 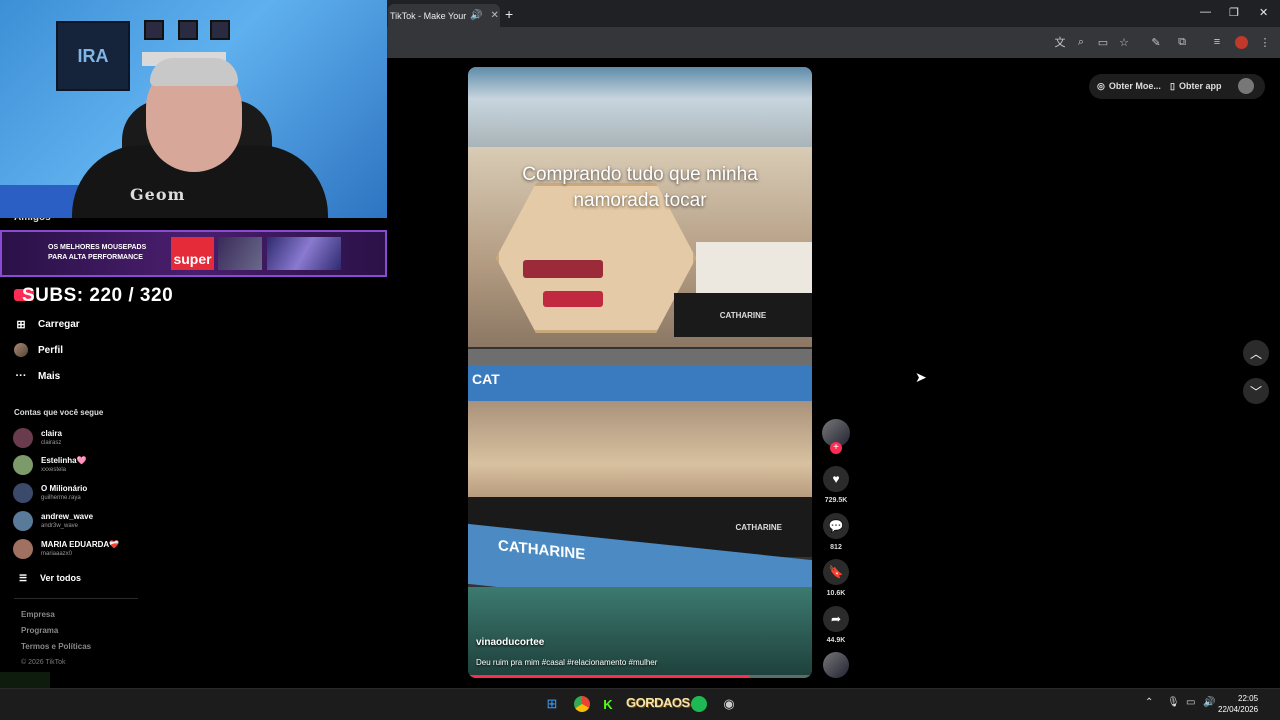 What do you see at coordinates (509, 14) in the screenshot?
I see `new-tab-button: +` at bounding box center [509, 14].